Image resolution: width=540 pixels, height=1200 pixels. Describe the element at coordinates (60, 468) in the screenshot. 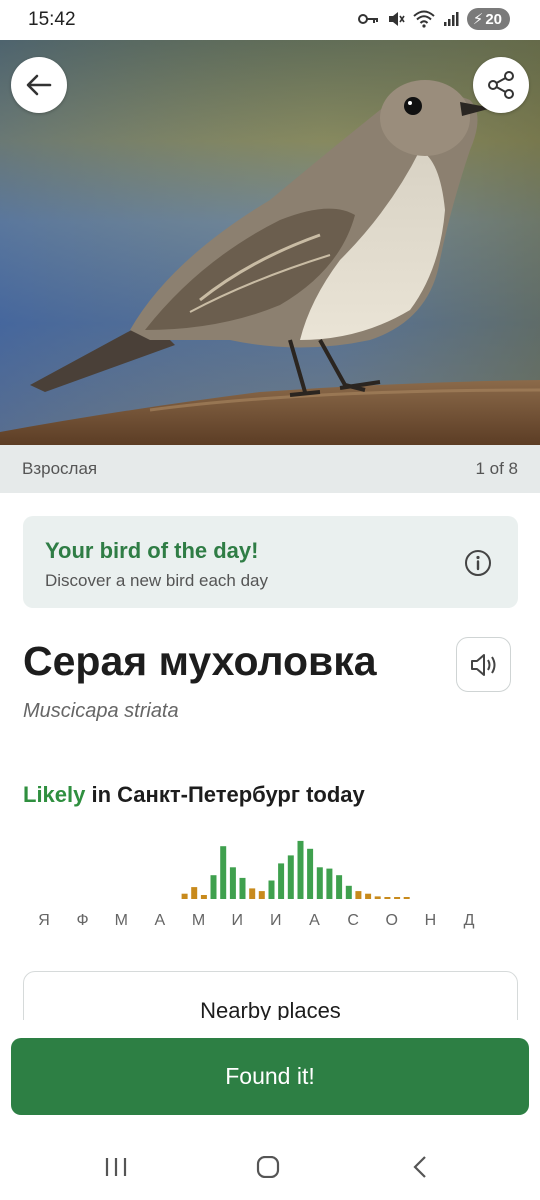

I see `photo-caption: Взрослая` at that location.